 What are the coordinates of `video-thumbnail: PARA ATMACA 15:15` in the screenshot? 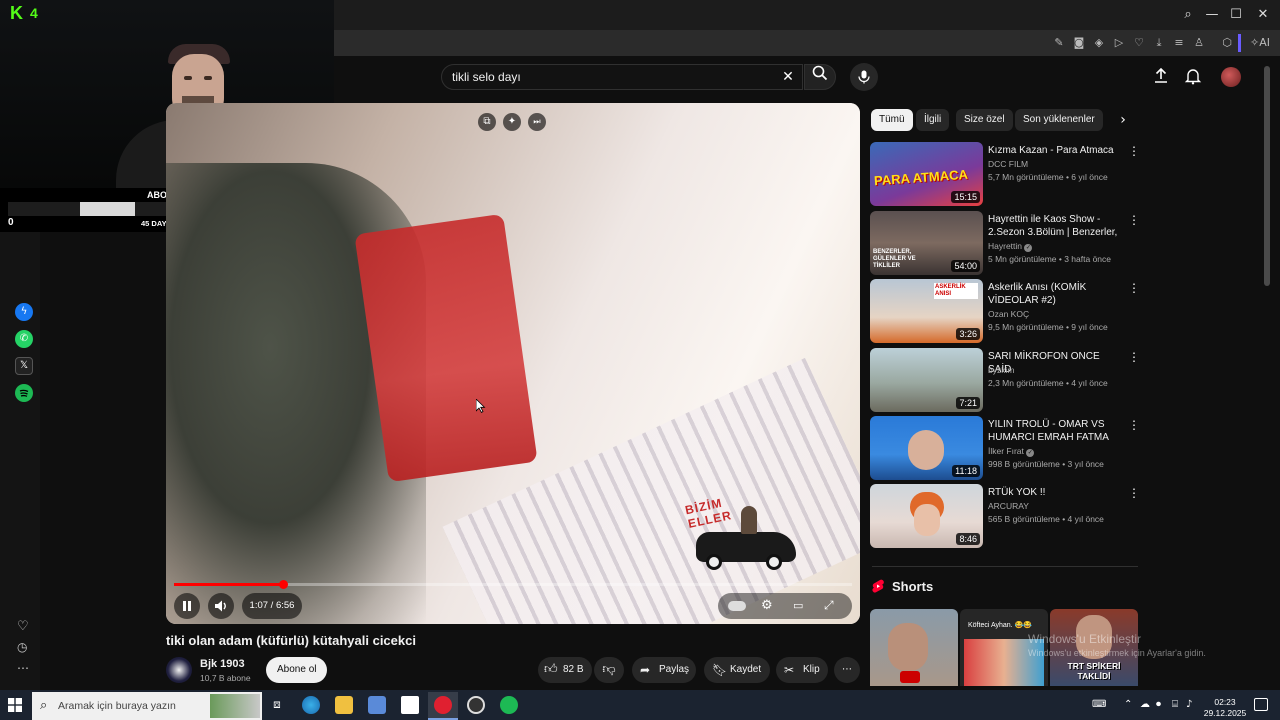 It's located at (926, 174).